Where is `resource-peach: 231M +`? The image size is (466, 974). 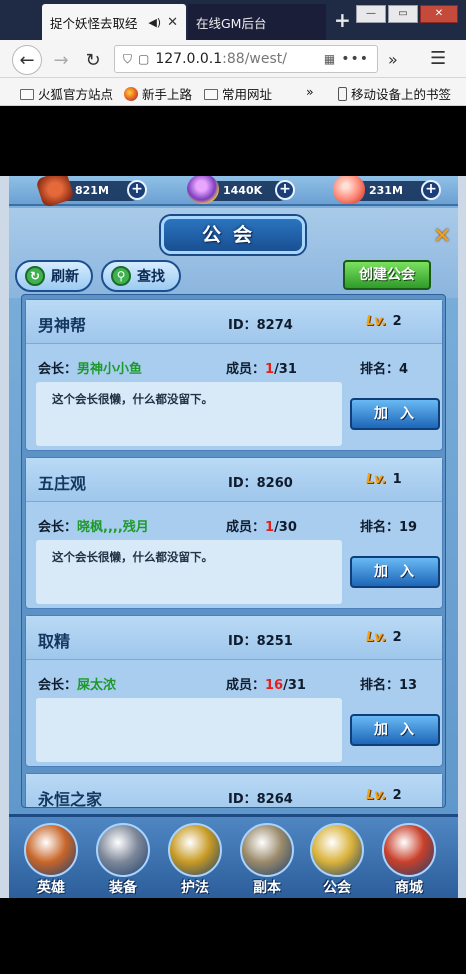
resource-peach: 231M + is located at coordinates (387, 190).